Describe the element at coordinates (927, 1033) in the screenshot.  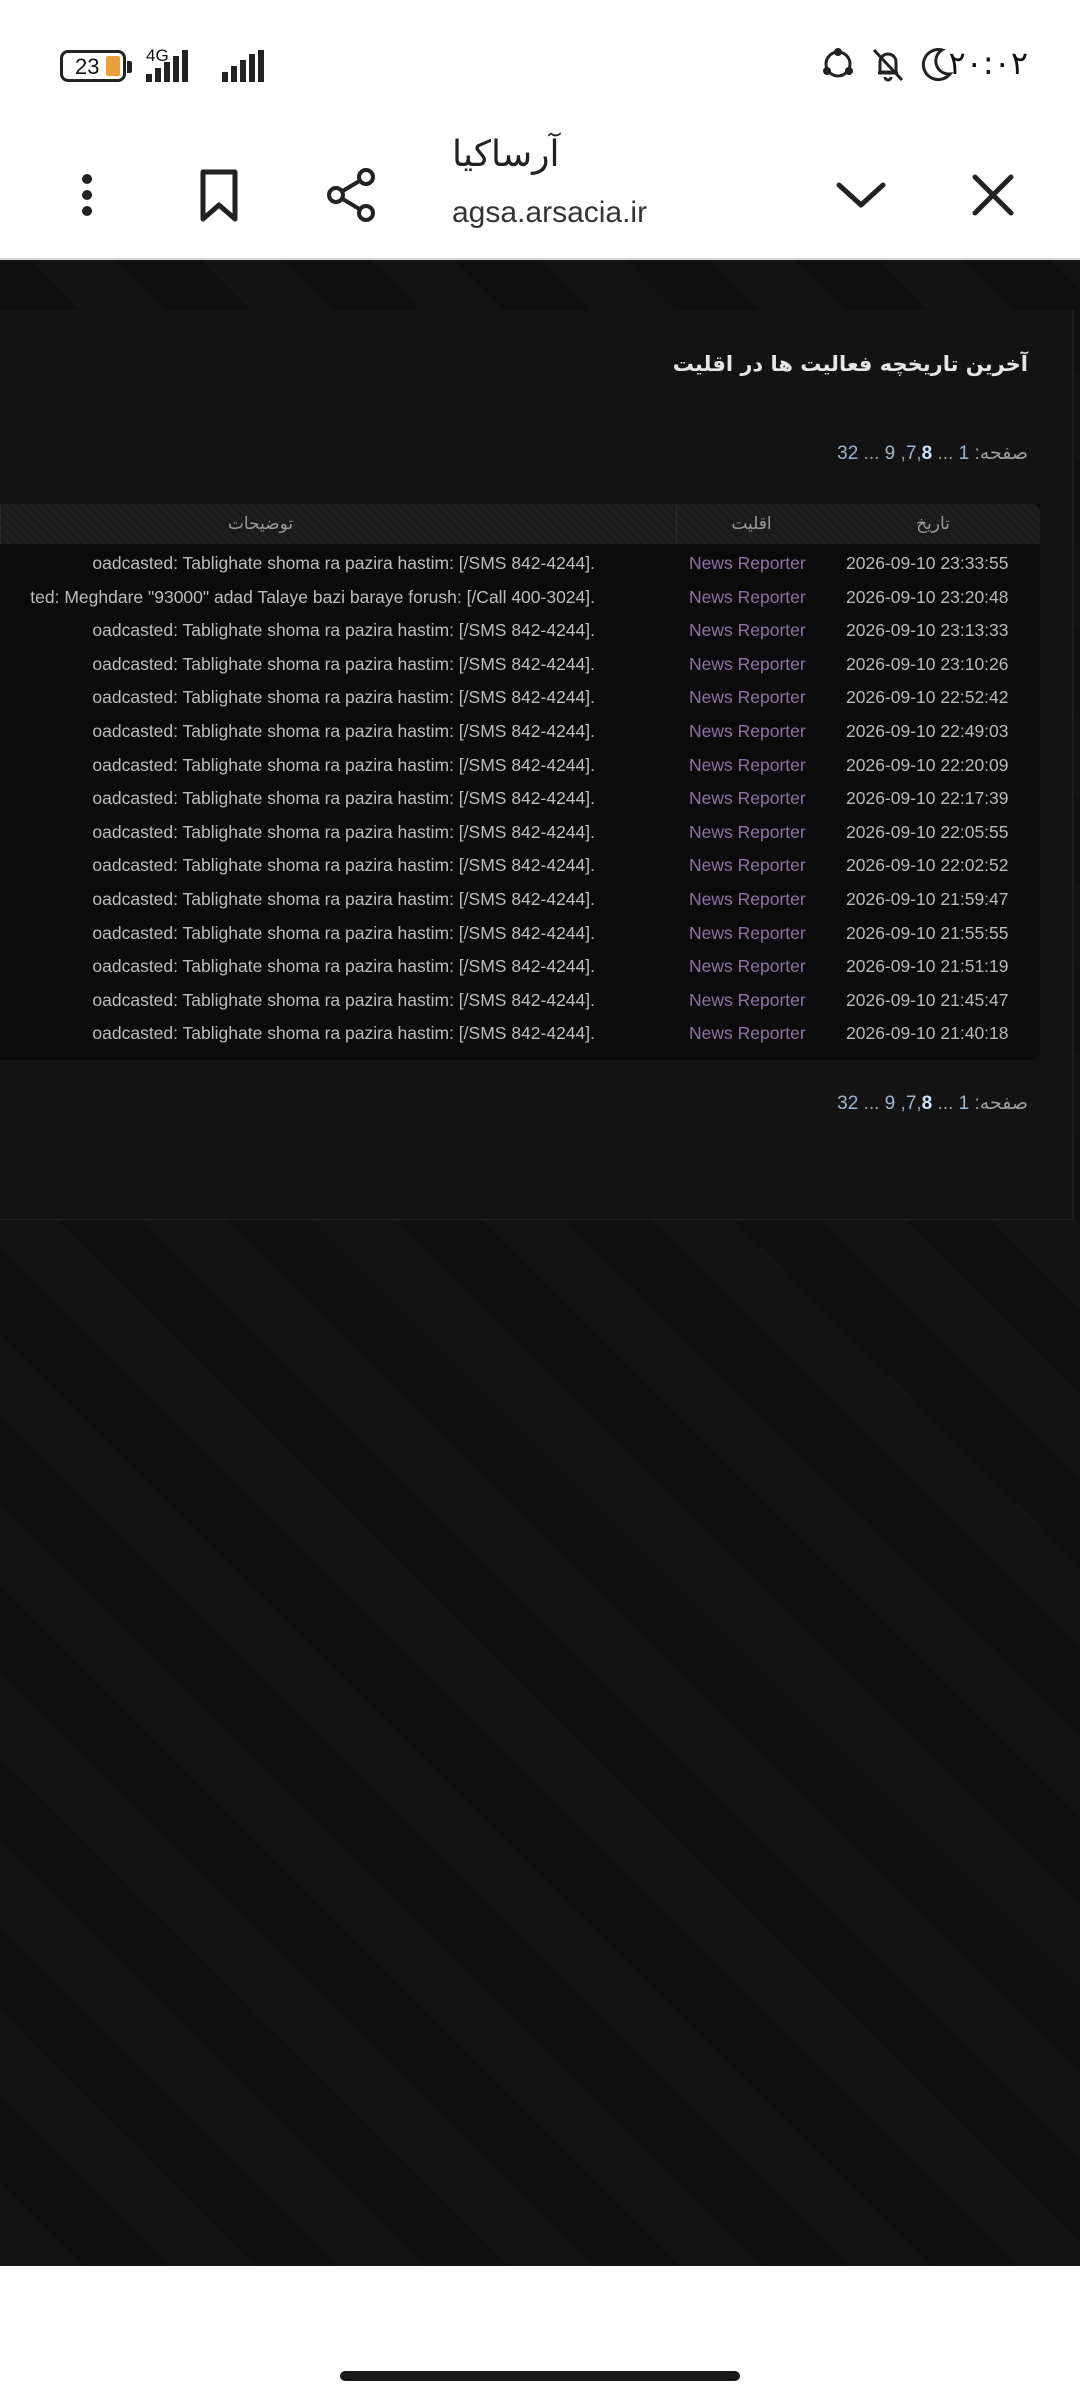
I see `cell-date: 2026-09-10 21:40:18` at that location.